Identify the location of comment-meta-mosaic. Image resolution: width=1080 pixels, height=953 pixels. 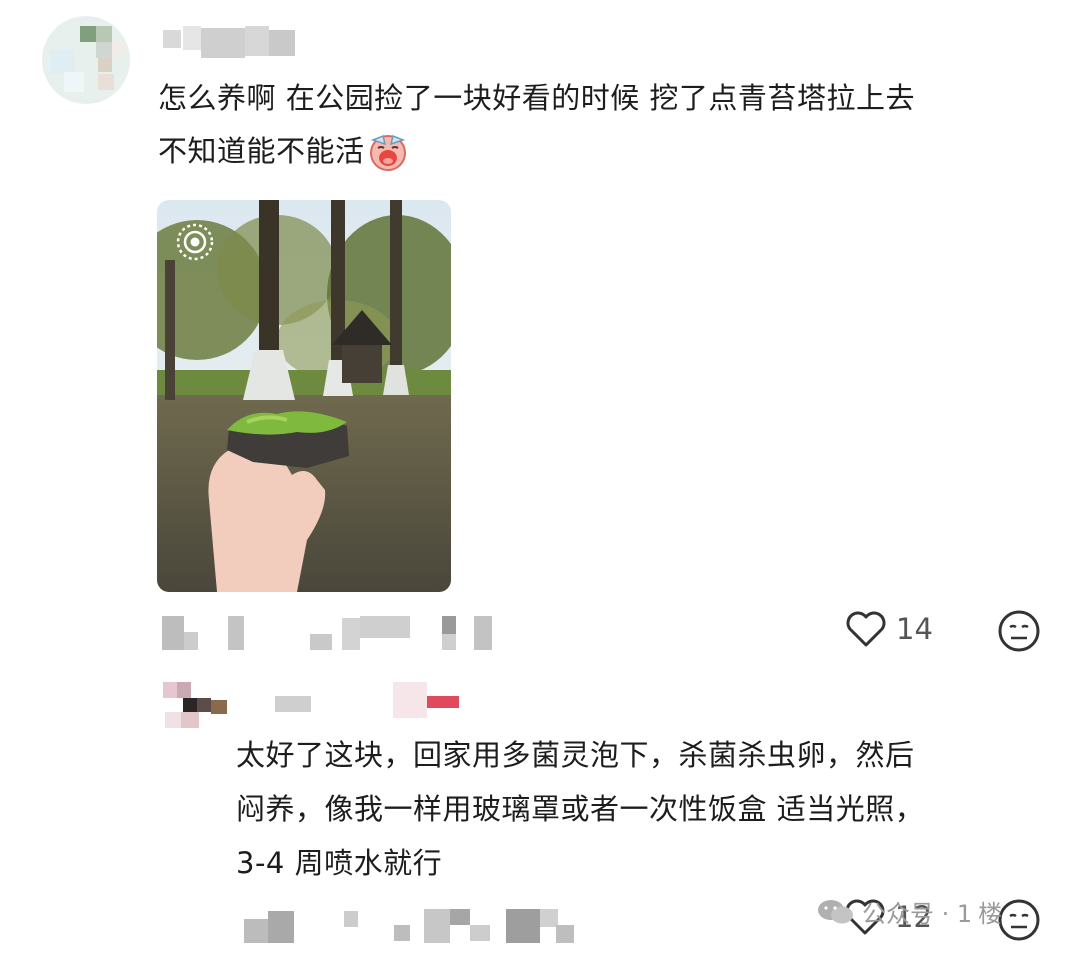
(327, 626).